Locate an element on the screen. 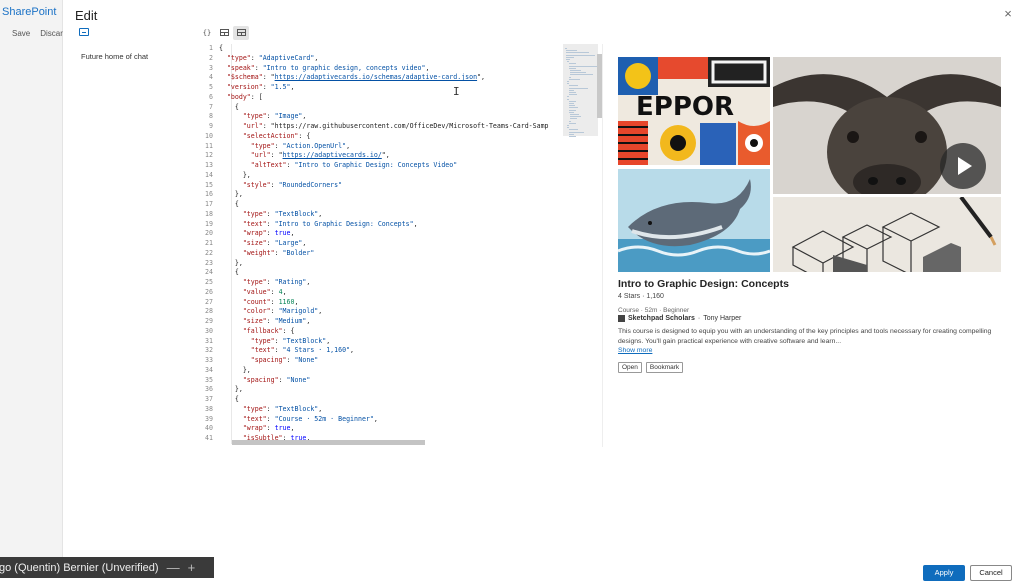  line-number: 38 is located at coordinates (209, 408).